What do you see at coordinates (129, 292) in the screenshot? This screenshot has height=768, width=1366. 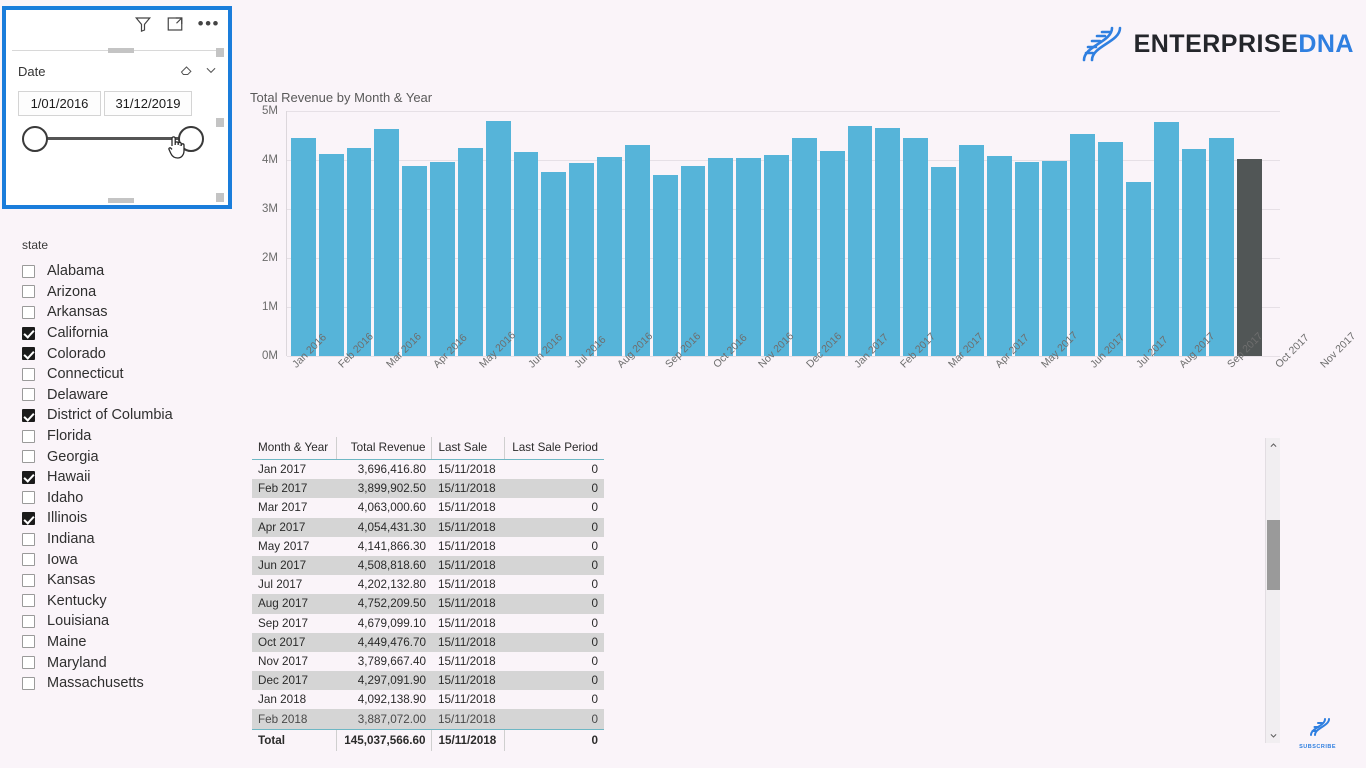 I see `state-list-item: Arizona` at bounding box center [129, 292].